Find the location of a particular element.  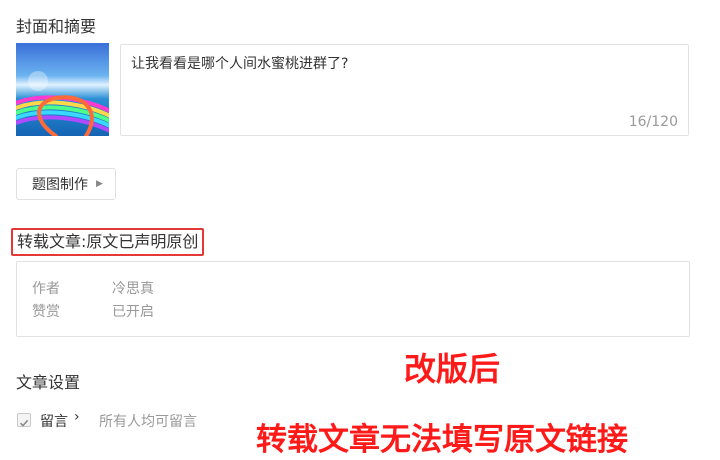

cover-image is located at coordinates (62, 89).